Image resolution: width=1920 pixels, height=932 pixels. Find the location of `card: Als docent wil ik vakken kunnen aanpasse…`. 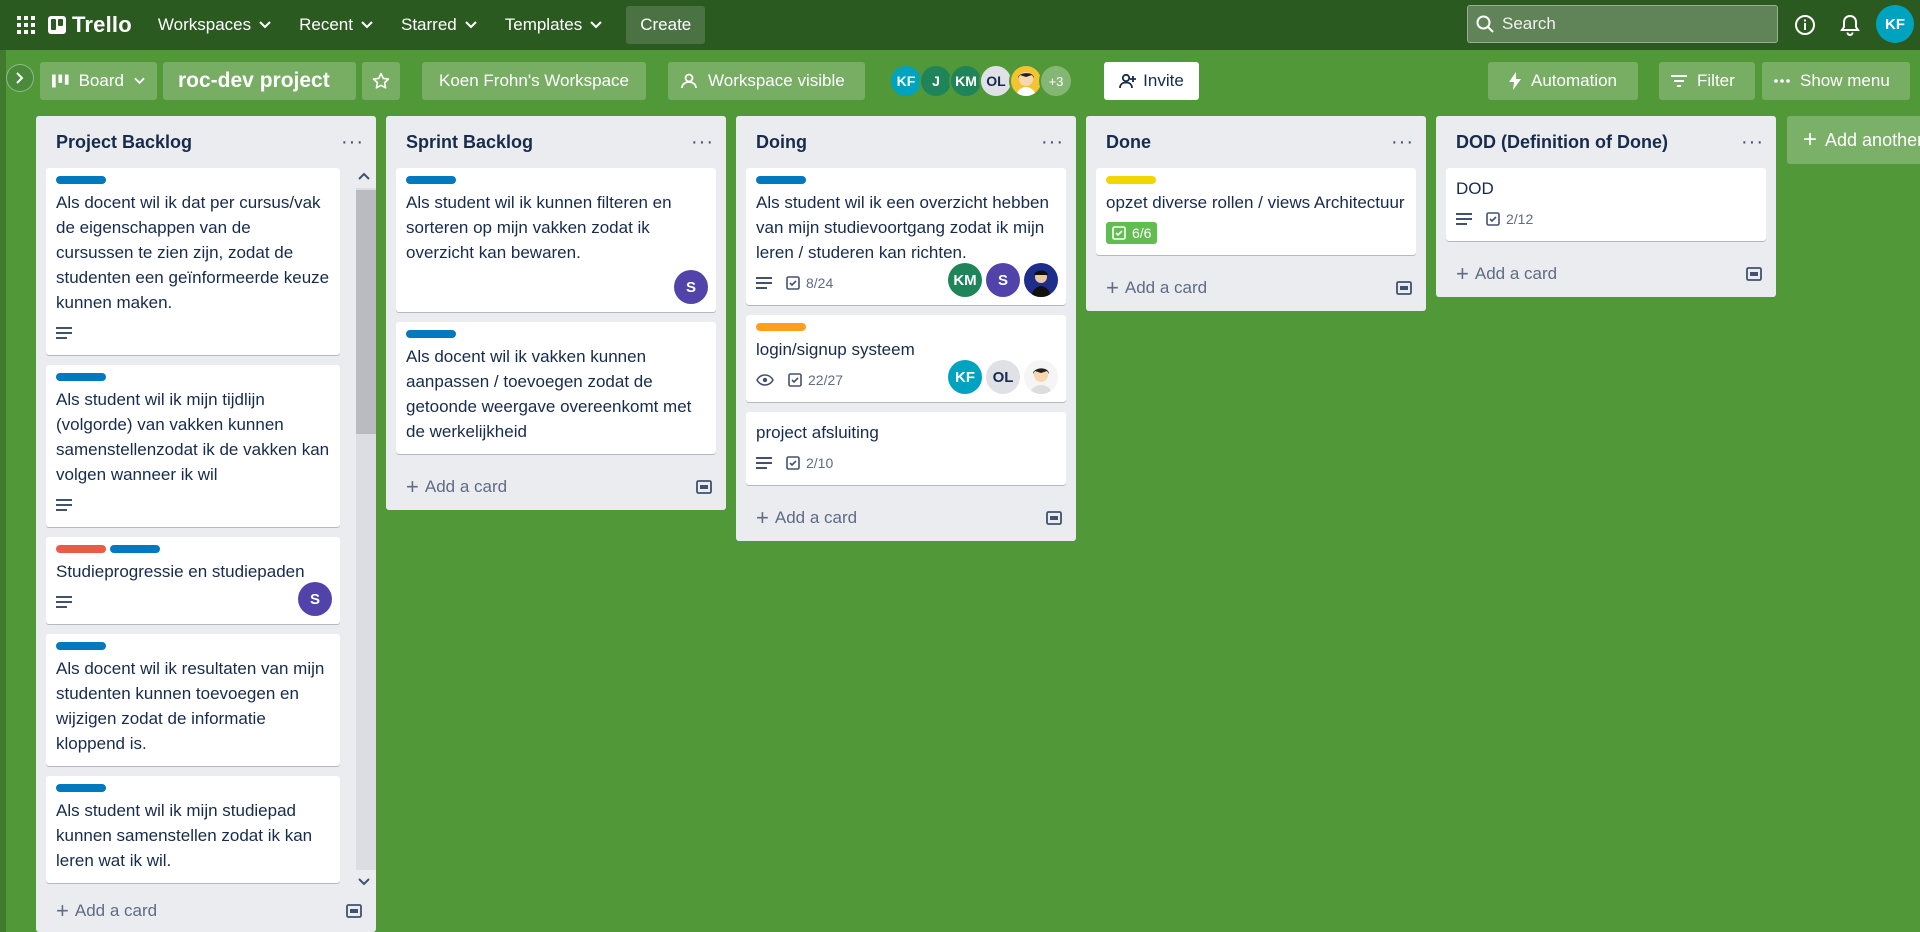

card: Als docent wil ik vakken kunnen aanpasse… is located at coordinates (556, 388).